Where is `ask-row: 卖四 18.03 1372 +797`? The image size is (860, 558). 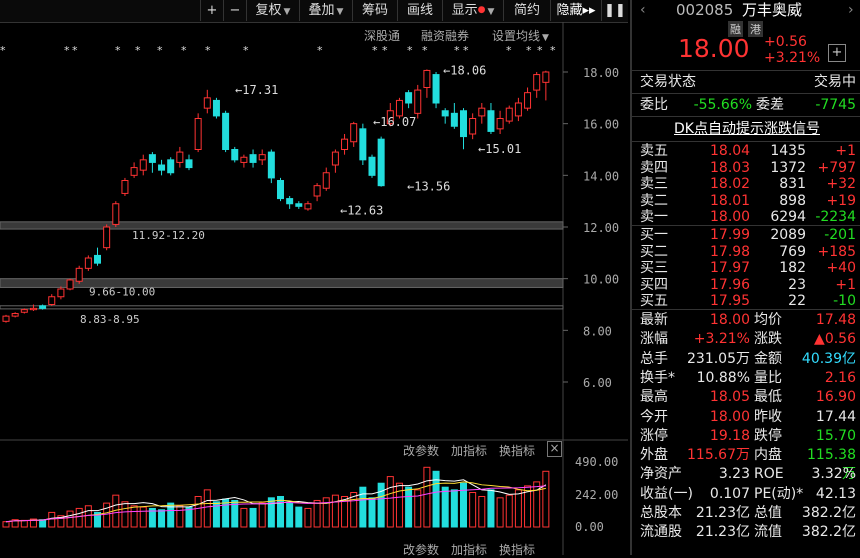 ask-row: 卖四 18.03 1372 +797 is located at coordinates (746, 168).